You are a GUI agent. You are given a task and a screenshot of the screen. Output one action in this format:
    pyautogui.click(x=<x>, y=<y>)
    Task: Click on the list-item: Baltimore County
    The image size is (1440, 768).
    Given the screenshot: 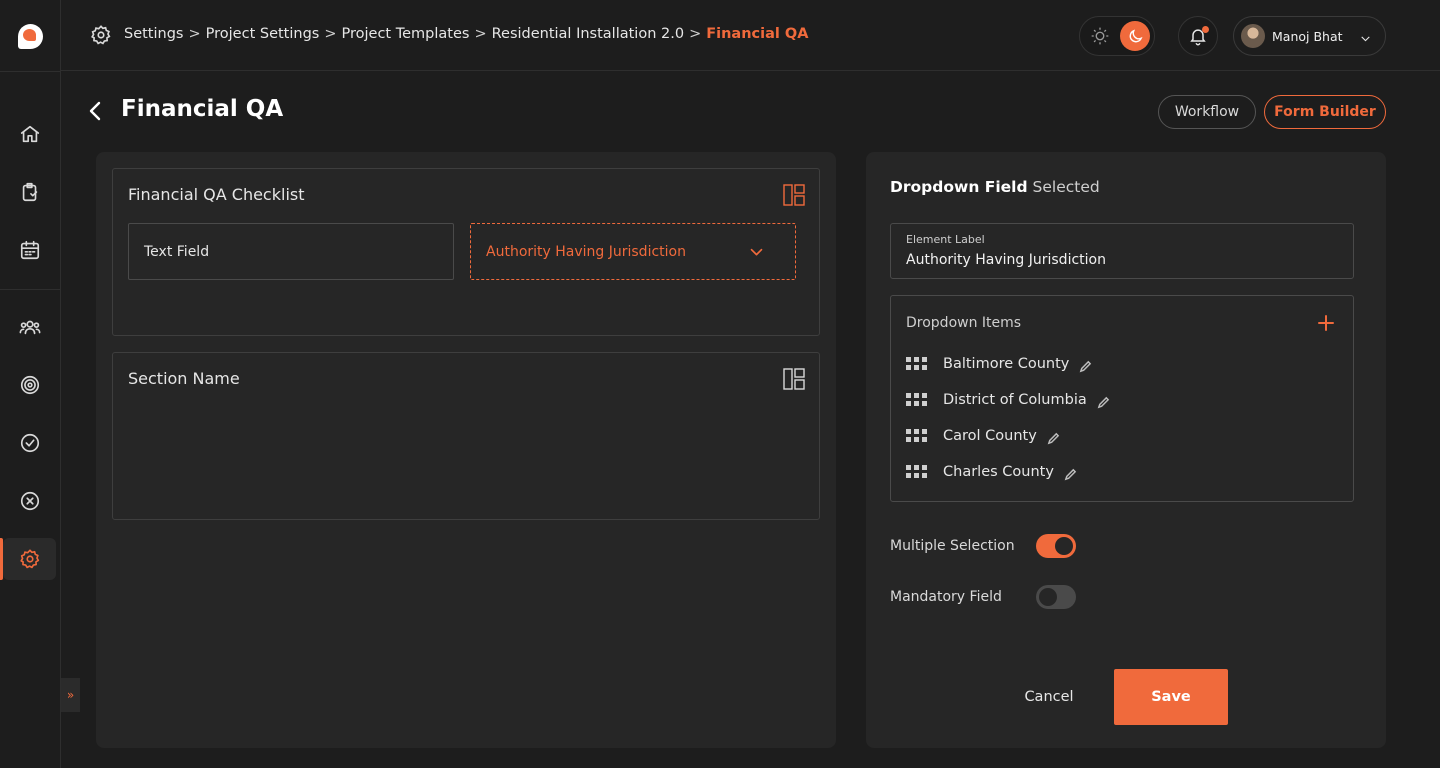 What is the action you would take?
    pyautogui.click(x=999, y=364)
    